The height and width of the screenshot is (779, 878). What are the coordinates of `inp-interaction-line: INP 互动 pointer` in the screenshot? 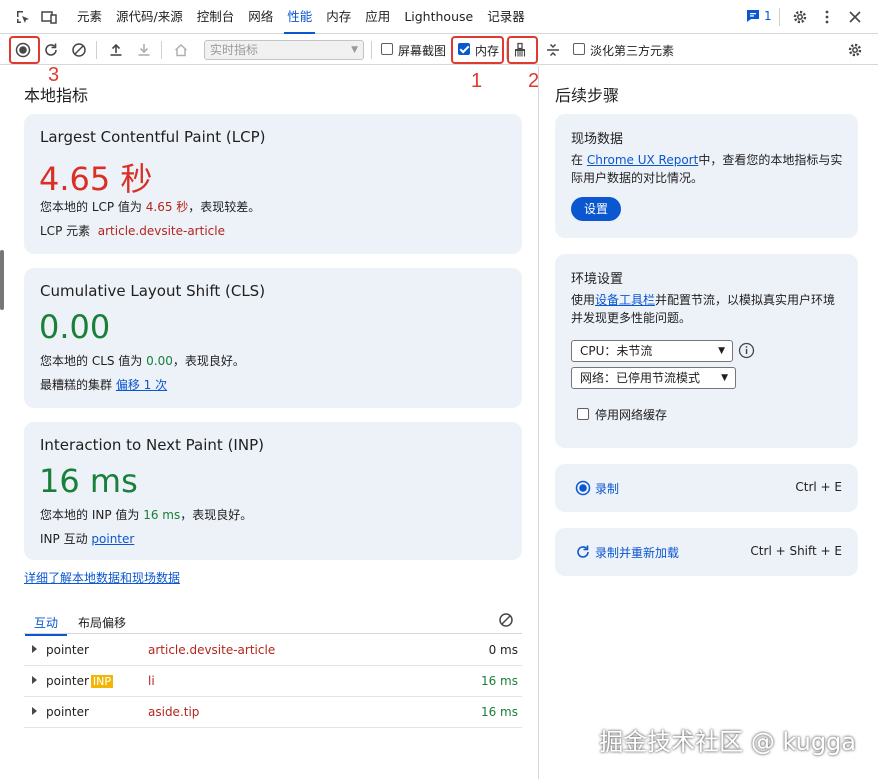 It's located at (87, 539).